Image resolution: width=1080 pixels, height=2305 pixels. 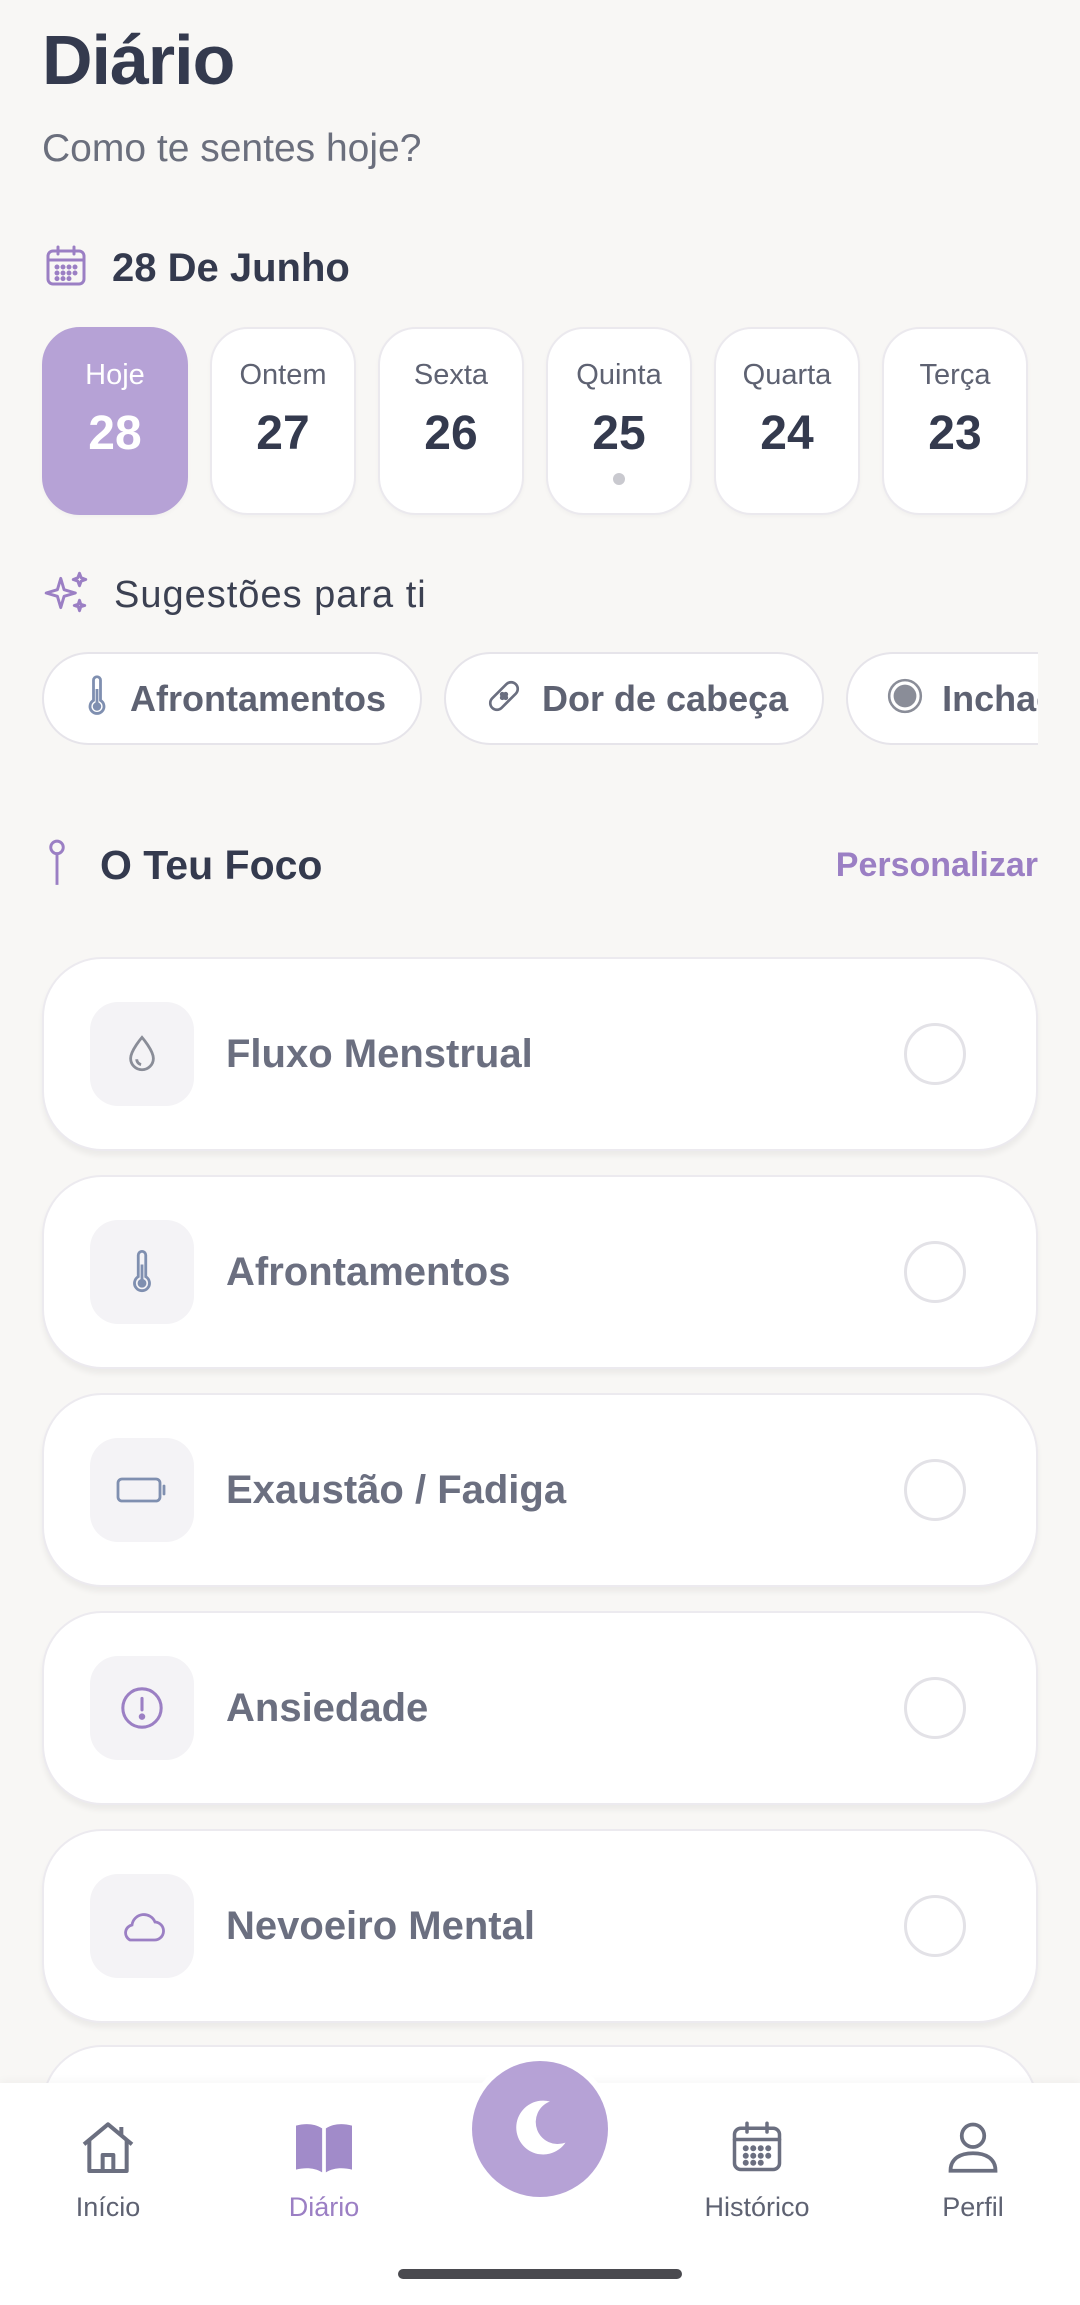 What do you see at coordinates (115, 375) in the screenshot?
I see `day-name: Hoje` at bounding box center [115, 375].